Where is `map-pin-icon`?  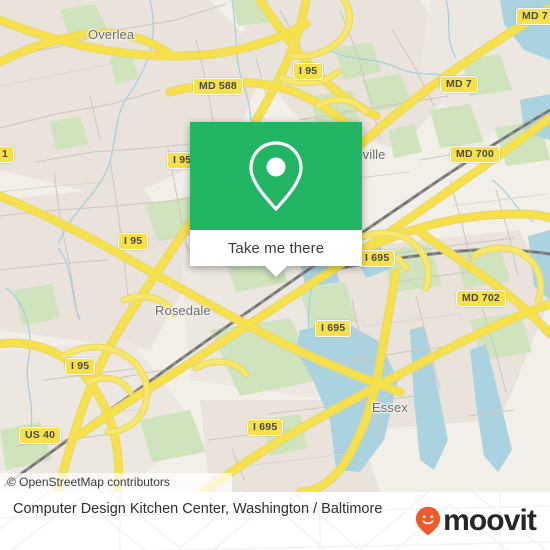 map-pin-icon is located at coordinates (276, 176).